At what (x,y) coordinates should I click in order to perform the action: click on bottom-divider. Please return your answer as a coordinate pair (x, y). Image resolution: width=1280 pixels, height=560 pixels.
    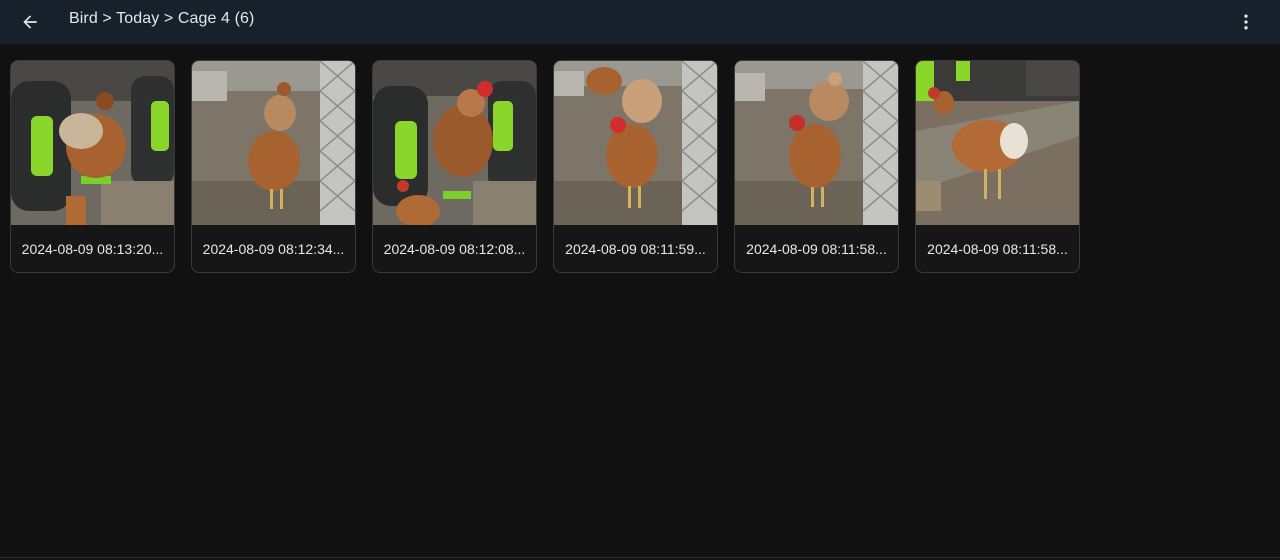
    Looking at the image, I should click on (640, 557).